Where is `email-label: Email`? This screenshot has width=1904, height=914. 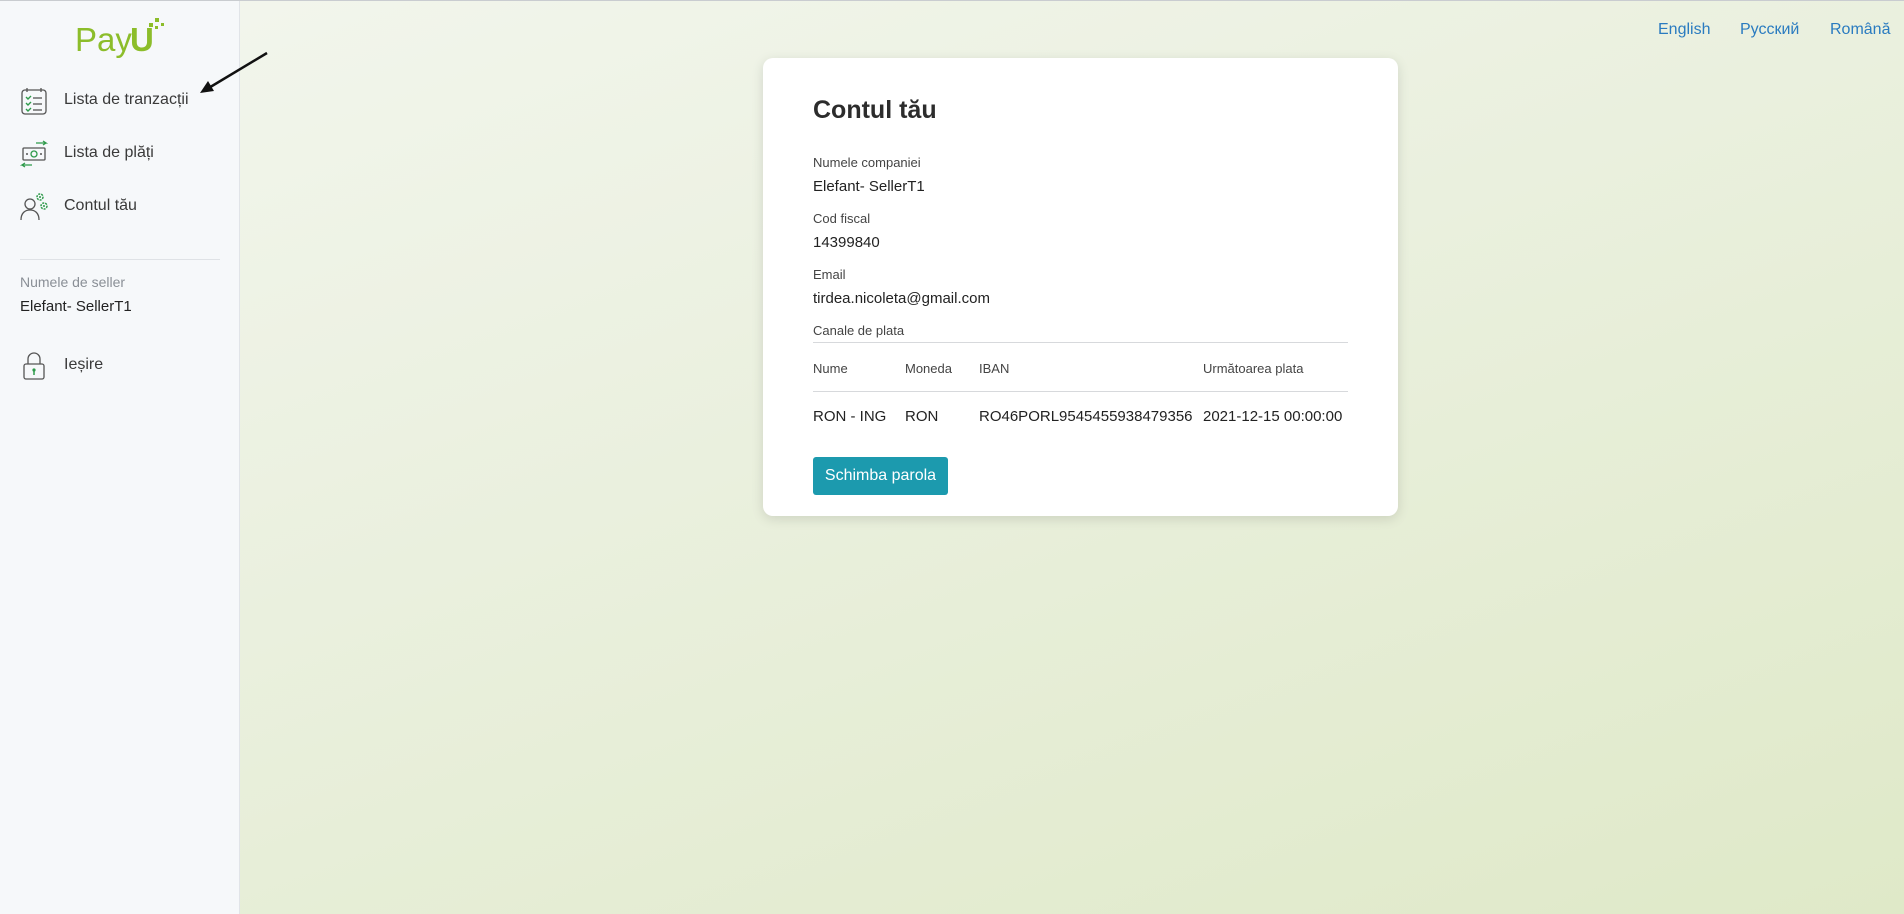 email-label: Email is located at coordinates (829, 274).